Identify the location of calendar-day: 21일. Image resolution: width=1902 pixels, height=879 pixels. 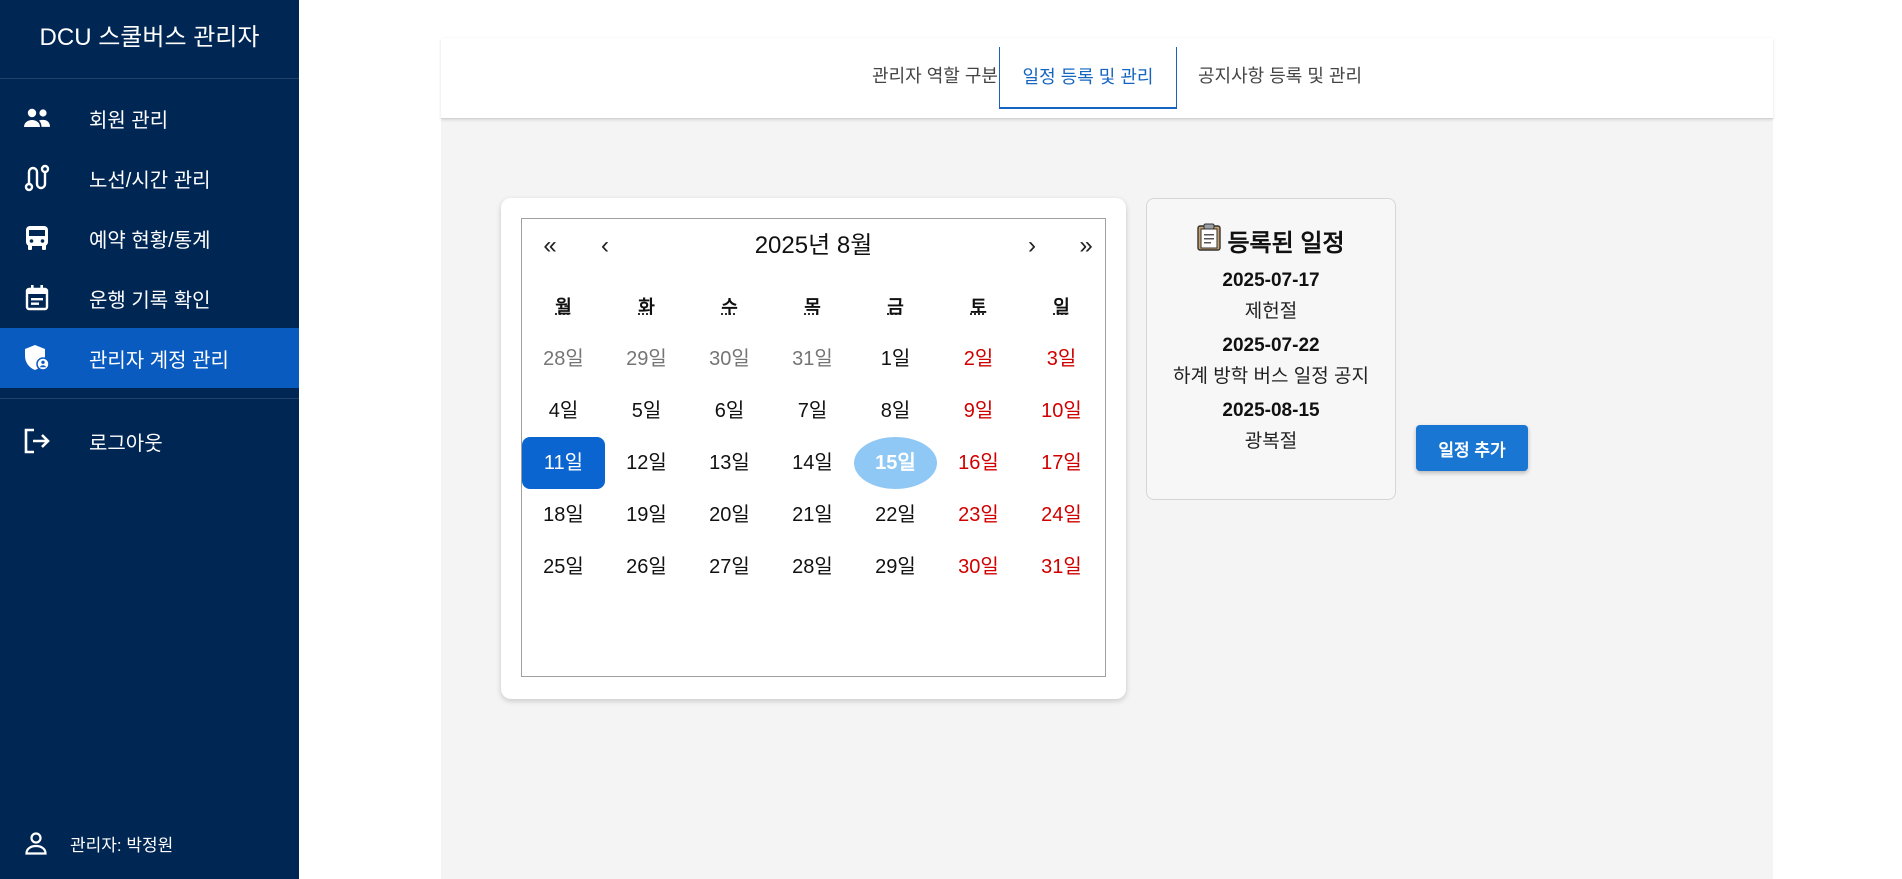
(812, 515).